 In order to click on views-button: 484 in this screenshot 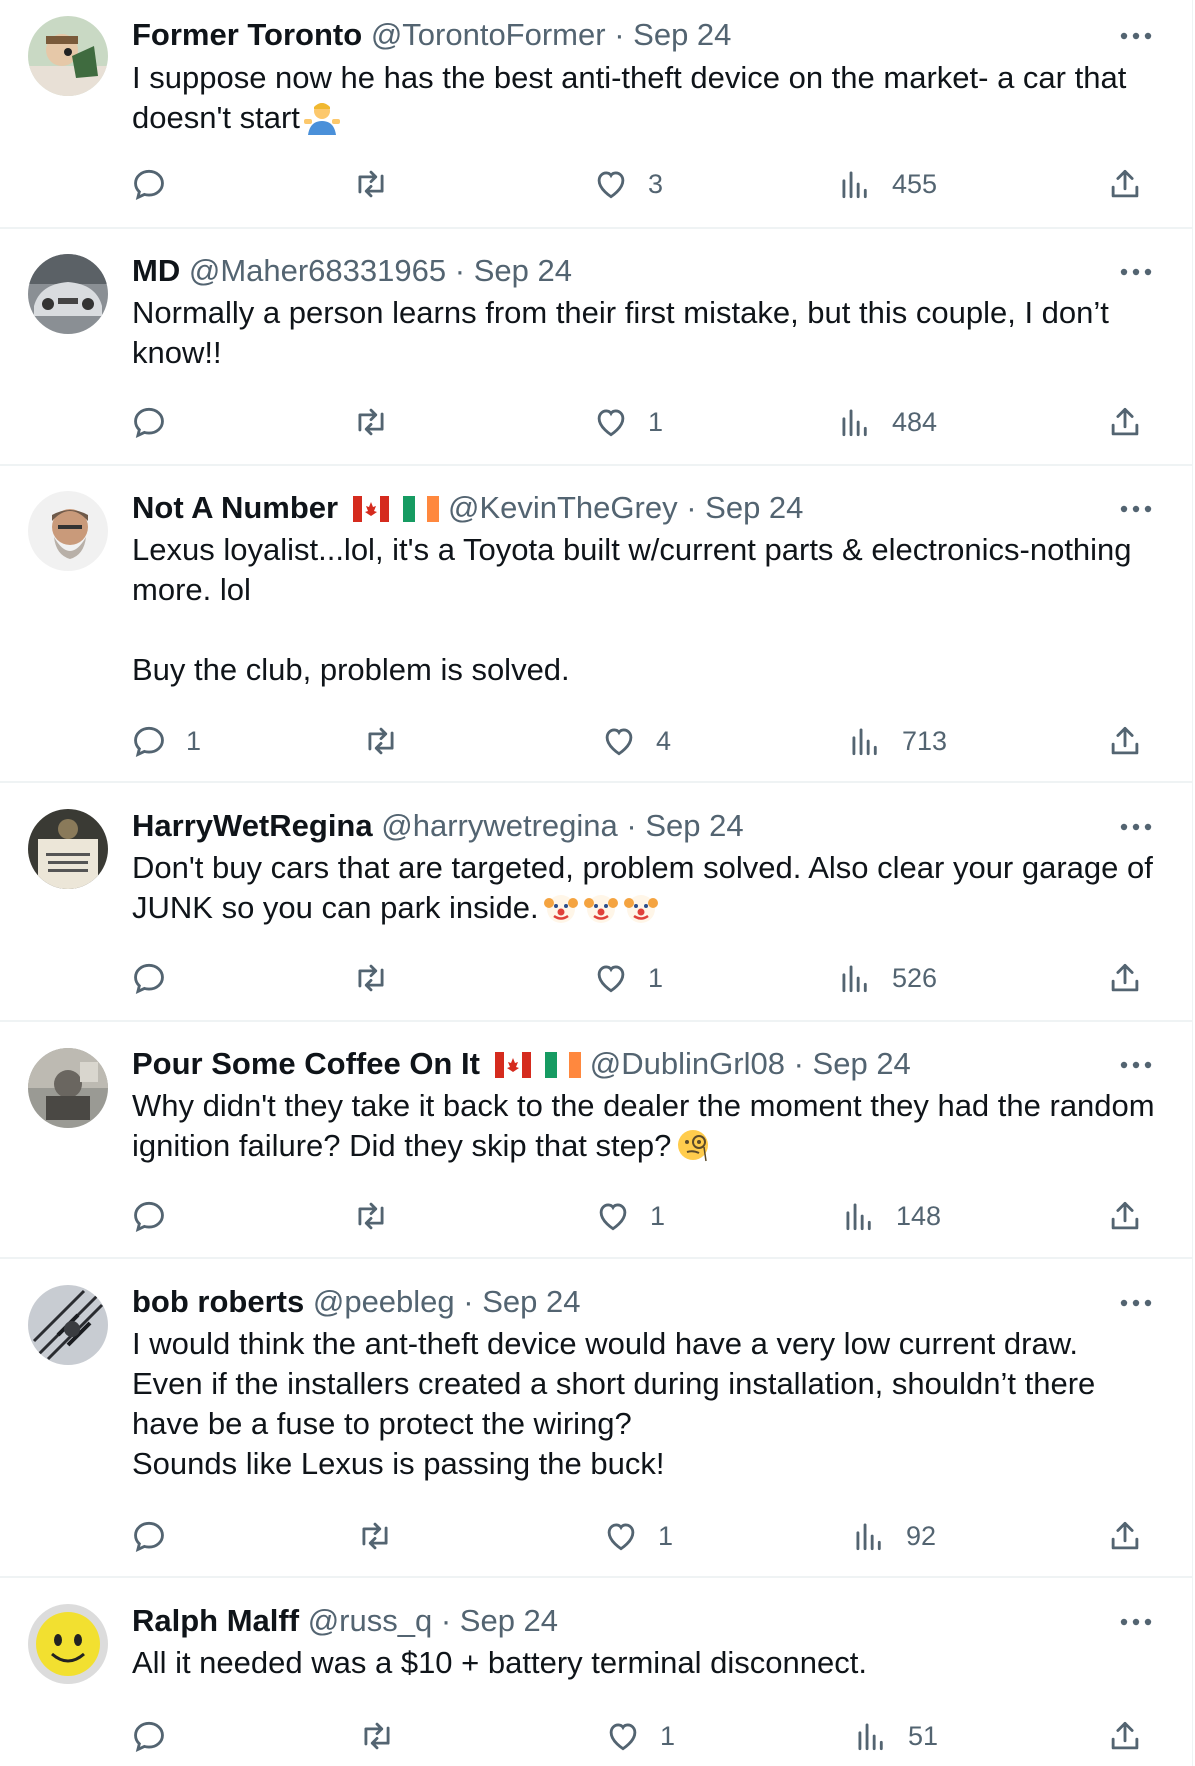, I will do `click(886, 422)`.